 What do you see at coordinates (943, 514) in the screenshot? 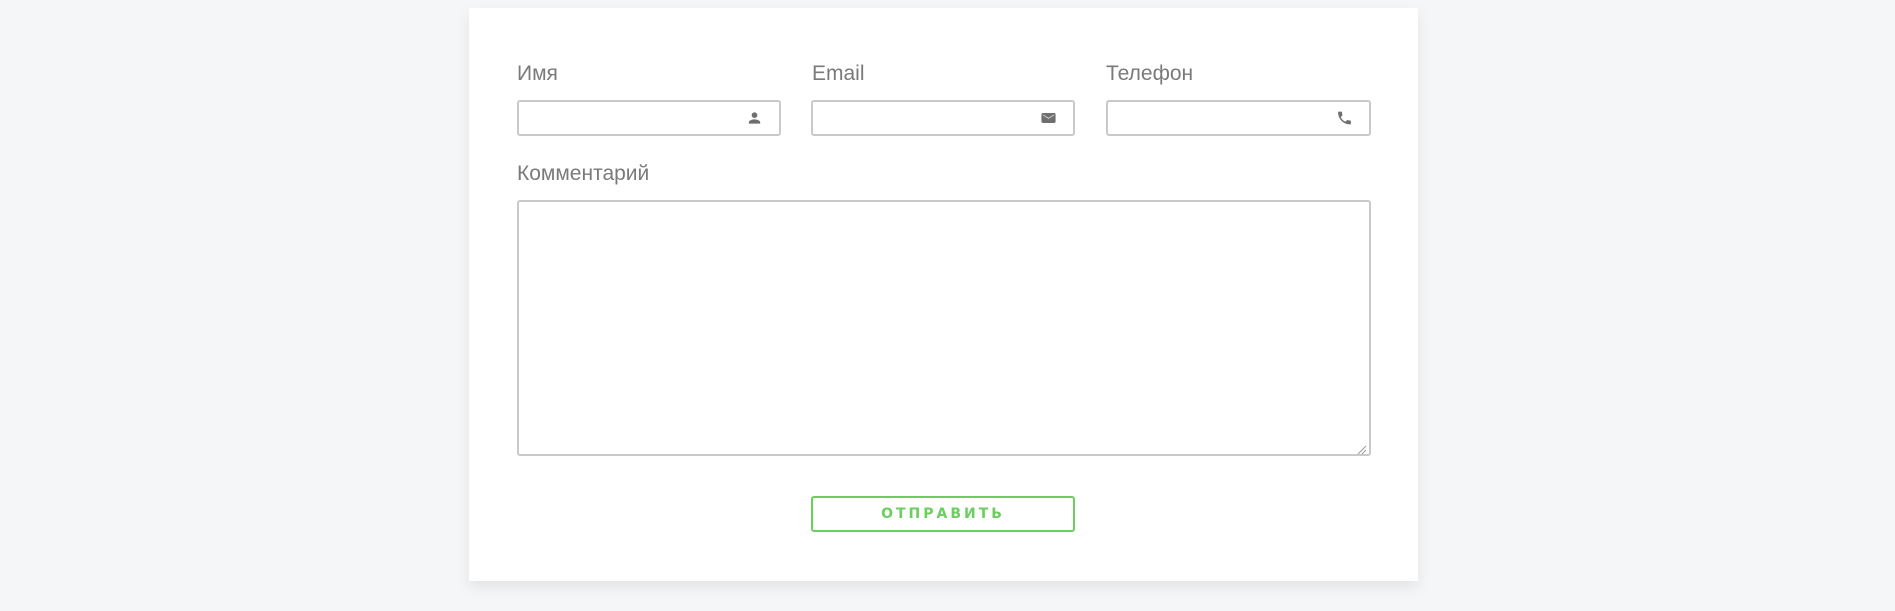
I see `submit-button: ОТПРАВИТЬ` at bounding box center [943, 514].